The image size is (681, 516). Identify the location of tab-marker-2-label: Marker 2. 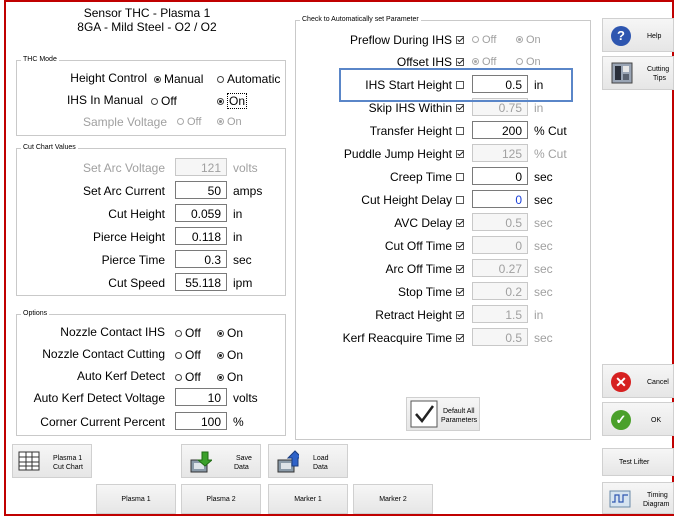
(393, 499).